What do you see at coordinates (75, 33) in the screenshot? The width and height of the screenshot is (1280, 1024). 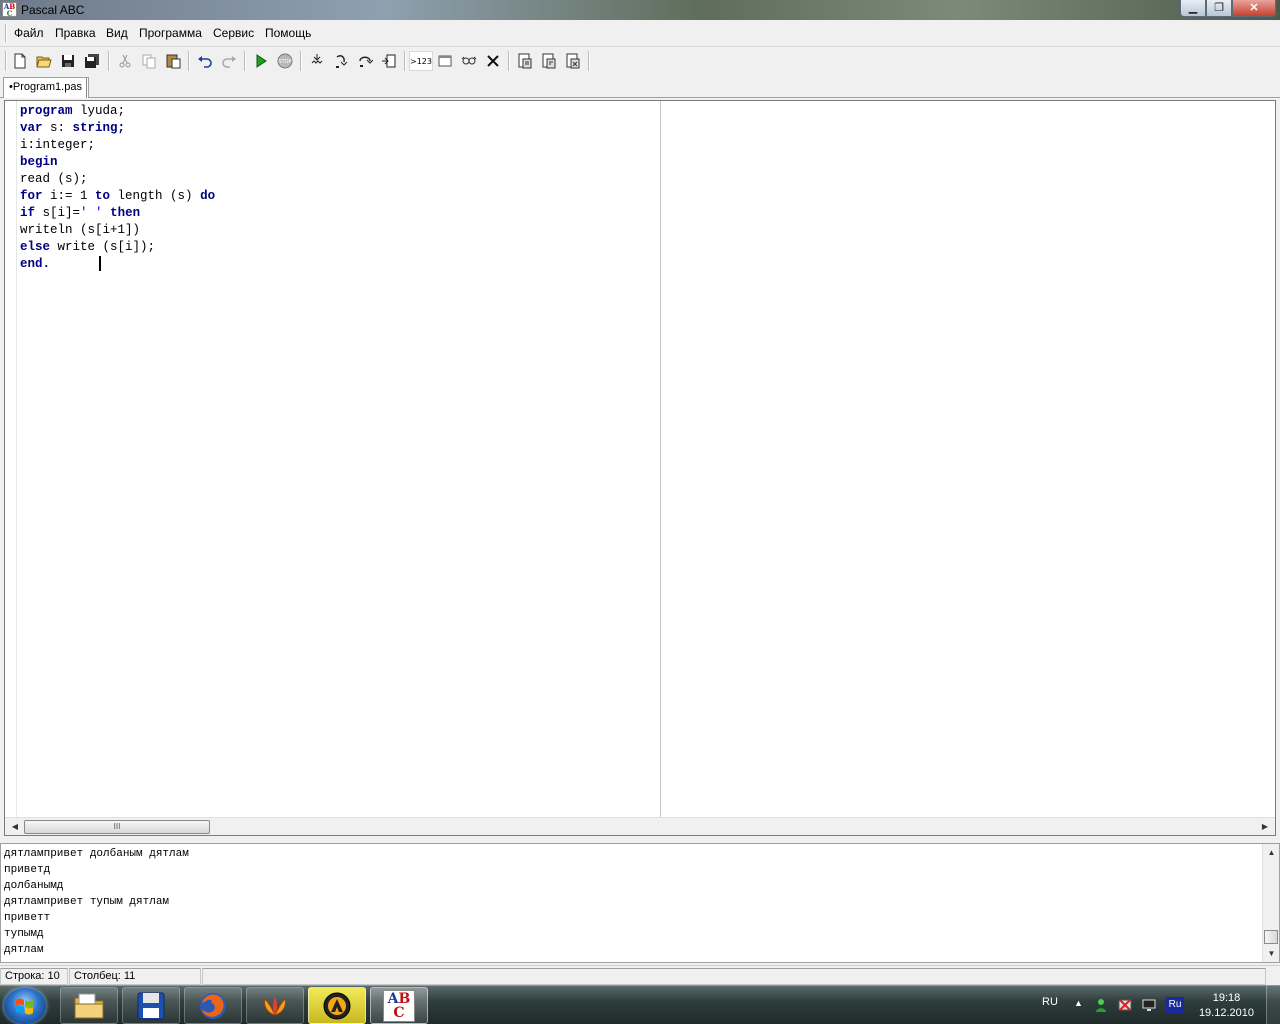 I see `menu-edit: Правка` at bounding box center [75, 33].